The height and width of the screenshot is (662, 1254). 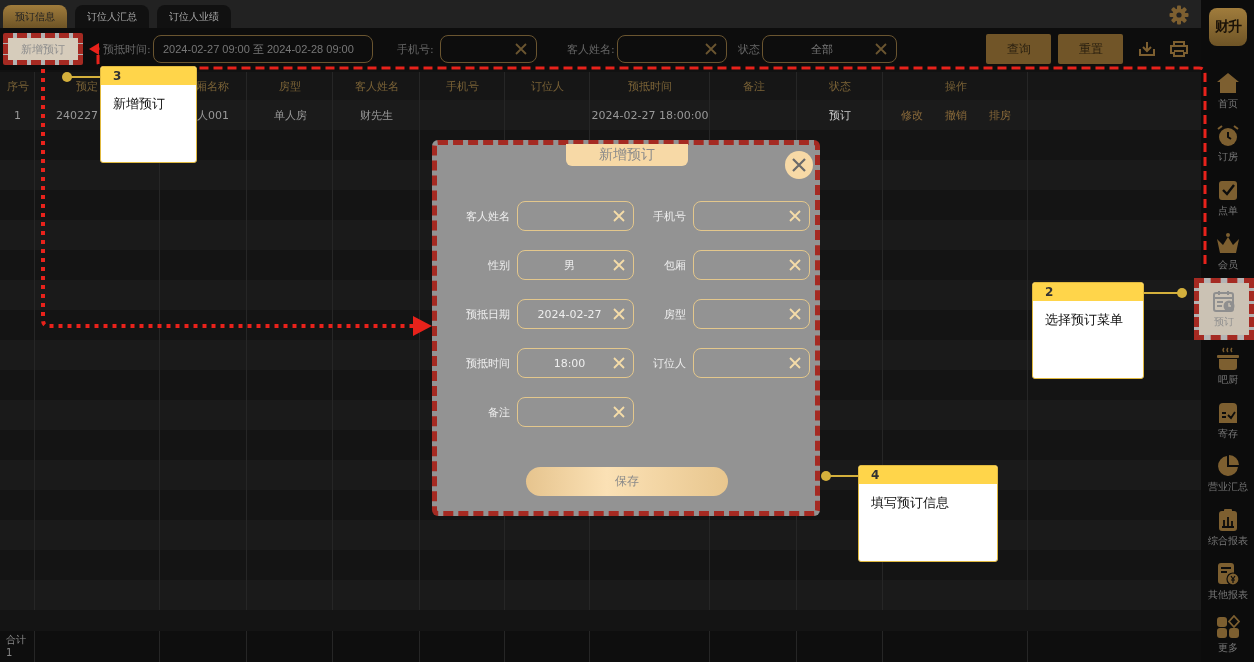 I want to click on callout-number: 3, so click(x=148, y=76).